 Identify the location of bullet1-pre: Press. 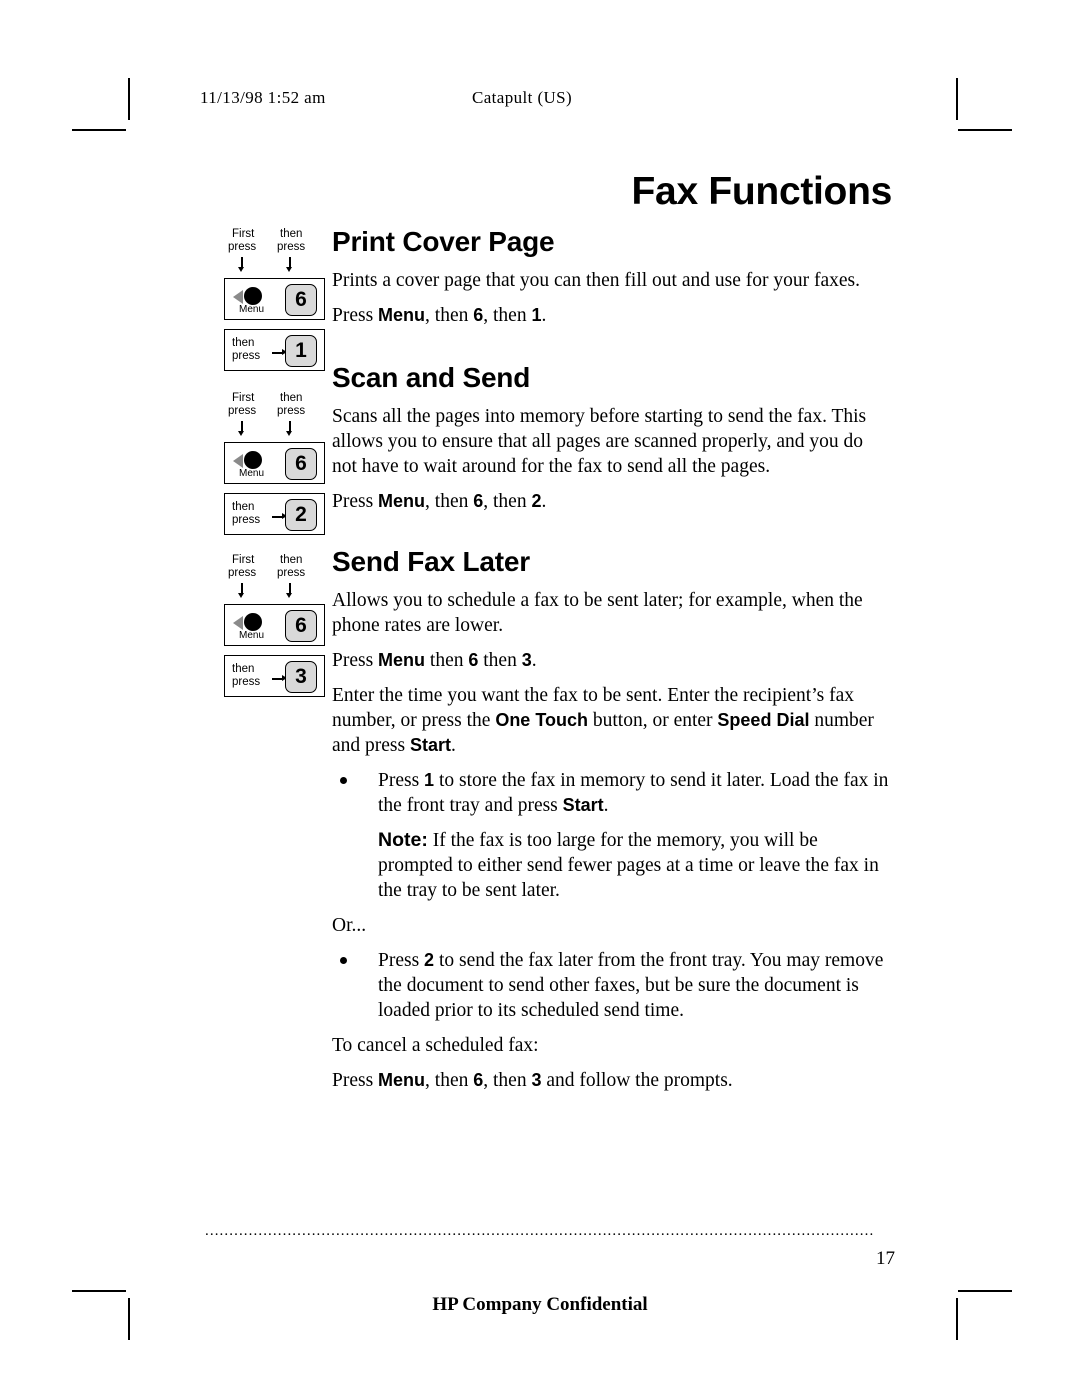
(401, 780).